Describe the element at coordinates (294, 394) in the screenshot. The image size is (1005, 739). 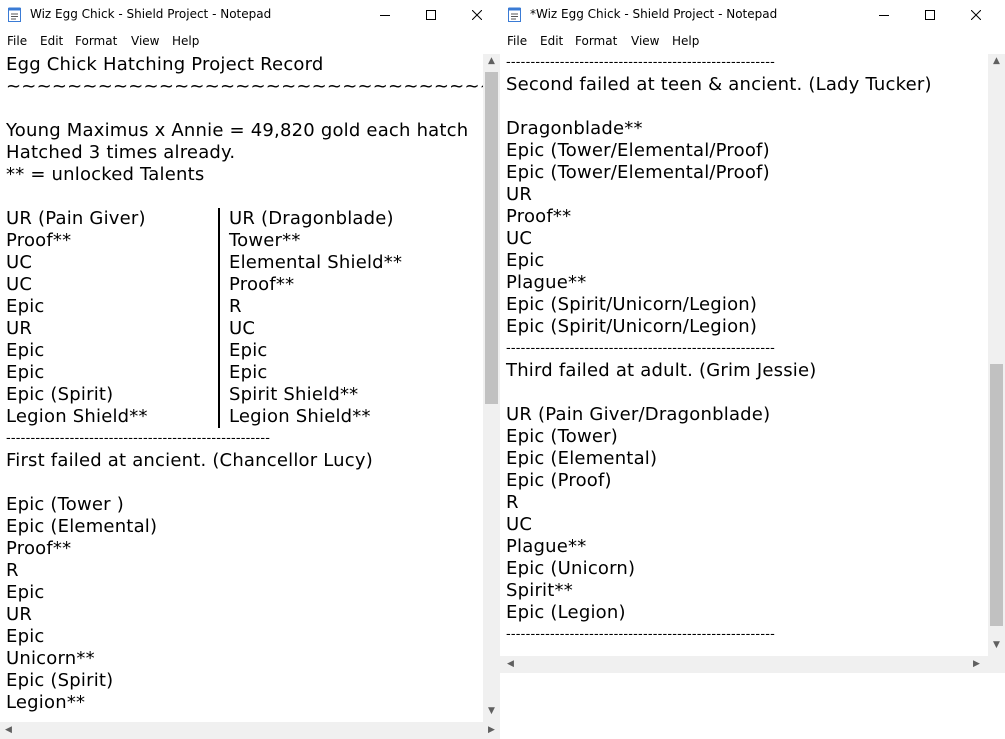
I see `text-line: Spirit Shield**` at that location.